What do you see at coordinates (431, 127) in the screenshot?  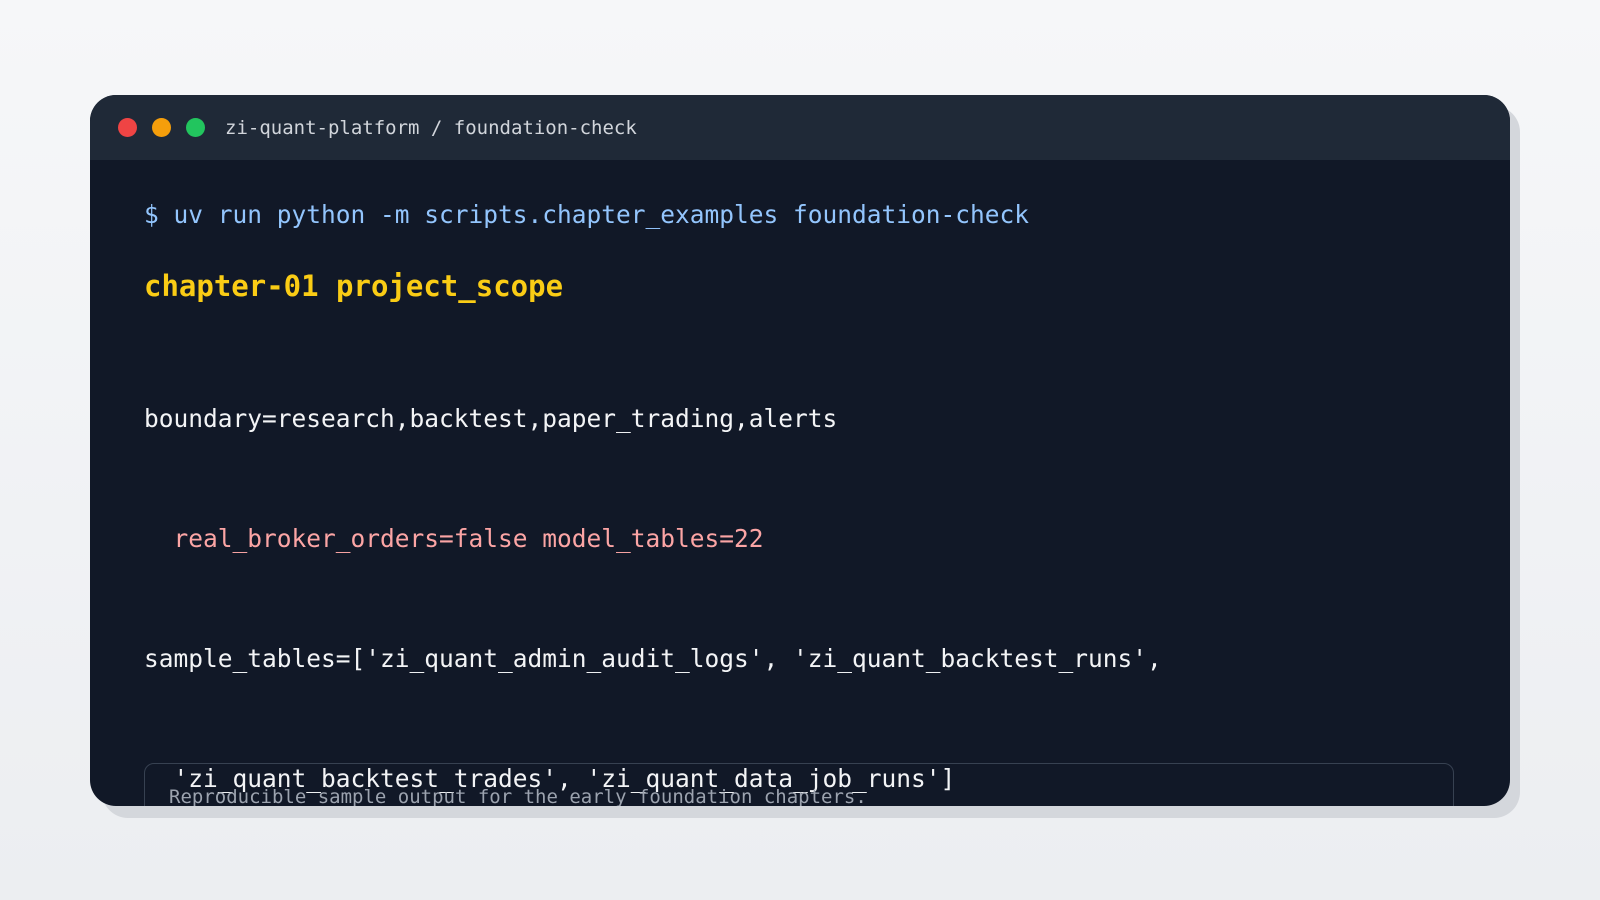 I see `window-title: zi-quant-platform / foundation-check` at bounding box center [431, 127].